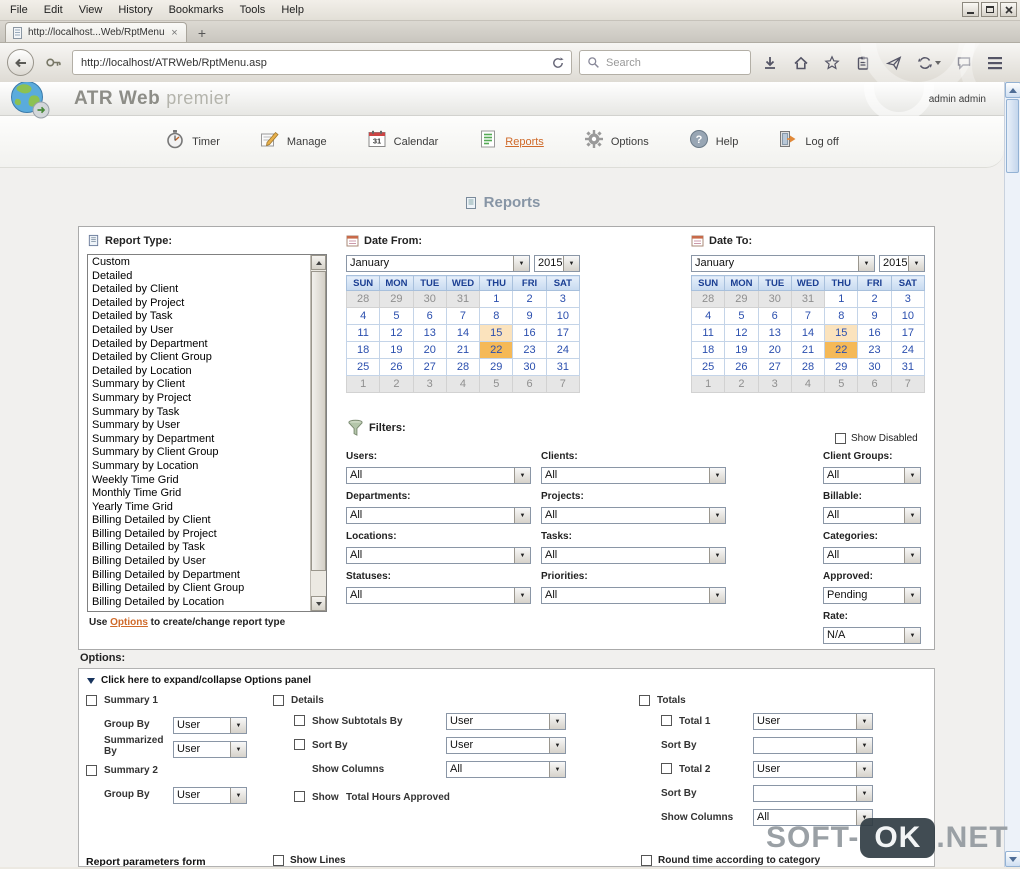  I want to click on minimize-button, so click(970, 9).